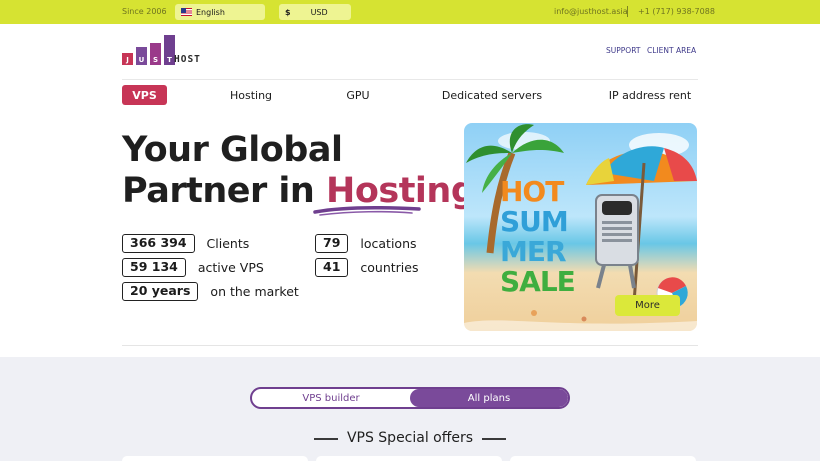 Image resolution: width=820 pixels, height=461 pixels. I want to click on toggle-vps-builder: VPS builder, so click(331, 398).